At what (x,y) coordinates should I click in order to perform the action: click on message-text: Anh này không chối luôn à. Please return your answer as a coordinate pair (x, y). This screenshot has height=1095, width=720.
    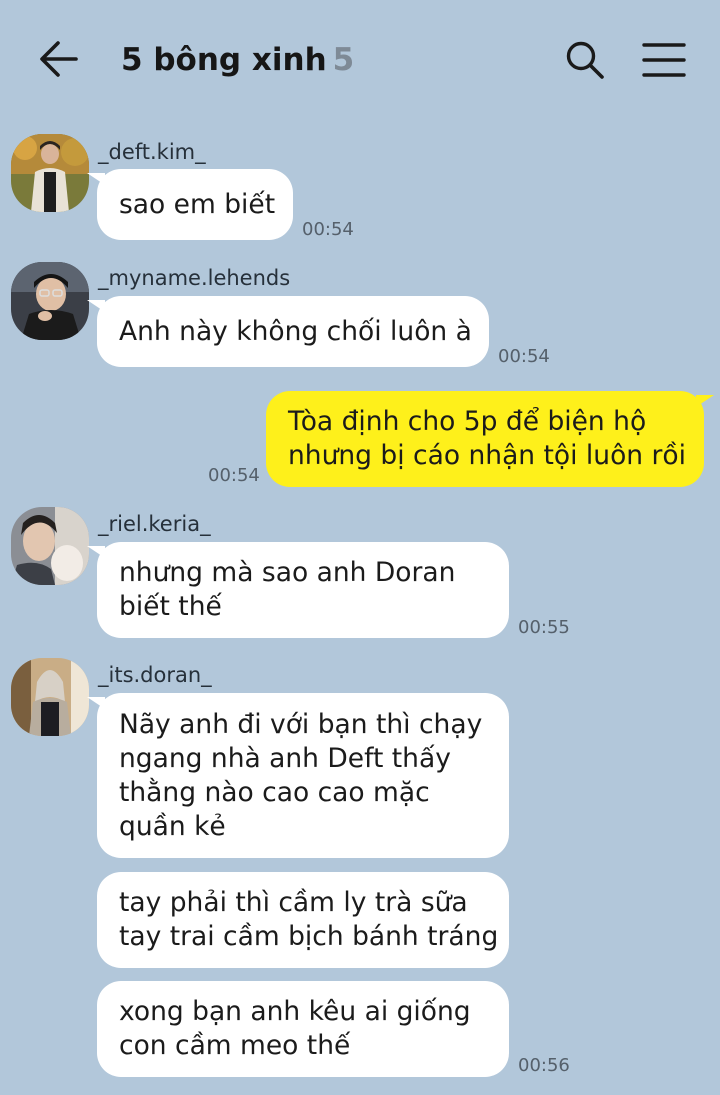
    Looking at the image, I should click on (295, 331).